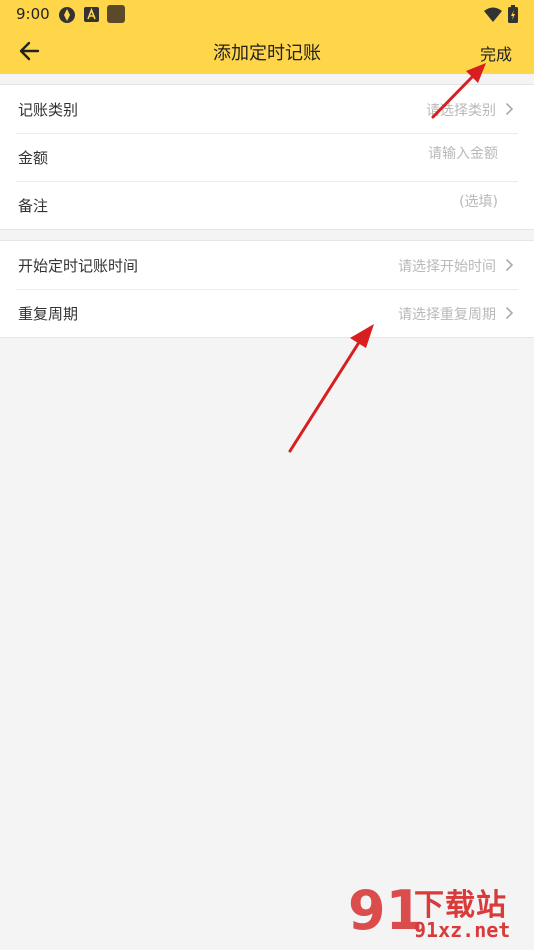 The image size is (534, 950). I want to click on start-time-label: 开始定时记账时间, so click(78, 266).